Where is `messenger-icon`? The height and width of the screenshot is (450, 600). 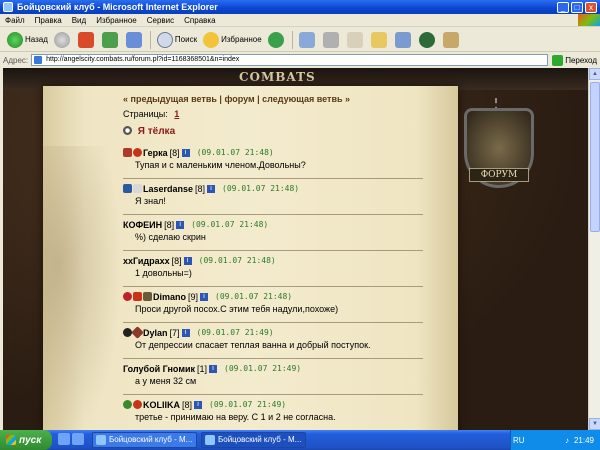
messenger-icon is located at coordinates (402, 39).